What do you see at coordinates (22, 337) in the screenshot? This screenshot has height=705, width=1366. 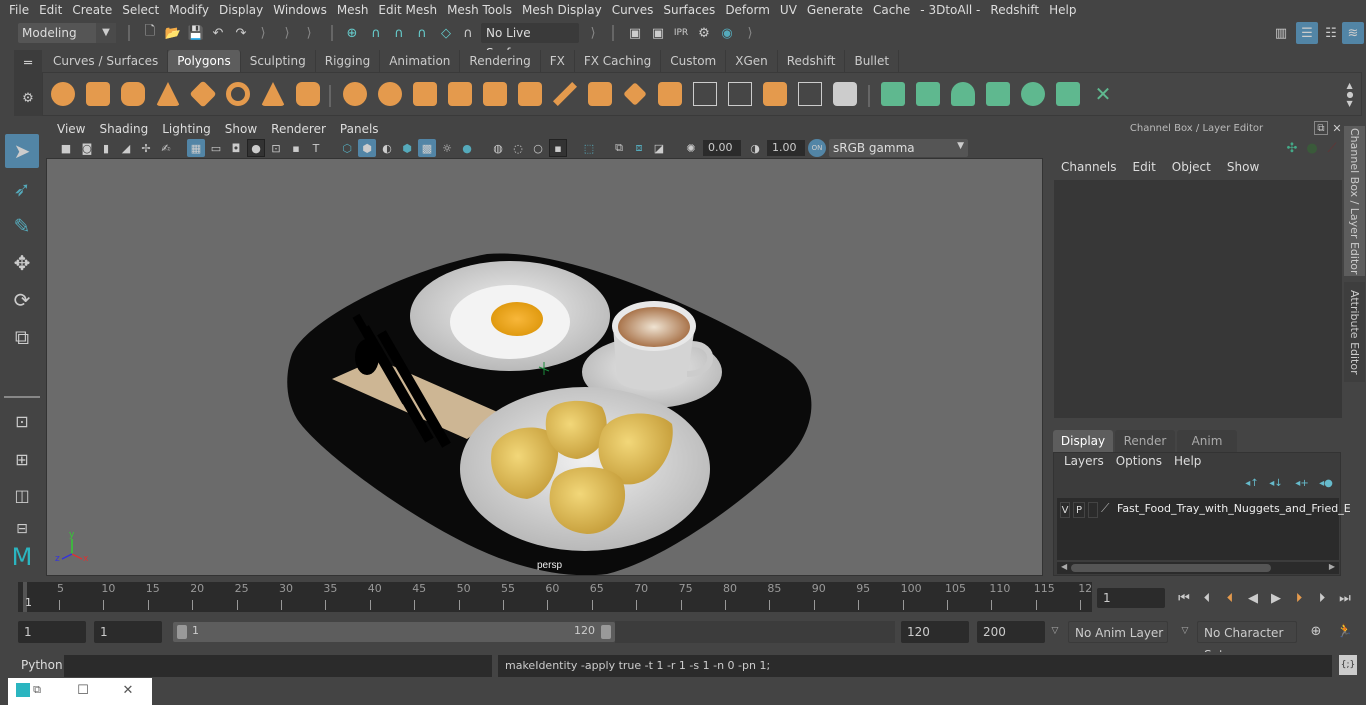 I see `scale-tool-icon: ⧉` at bounding box center [22, 337].